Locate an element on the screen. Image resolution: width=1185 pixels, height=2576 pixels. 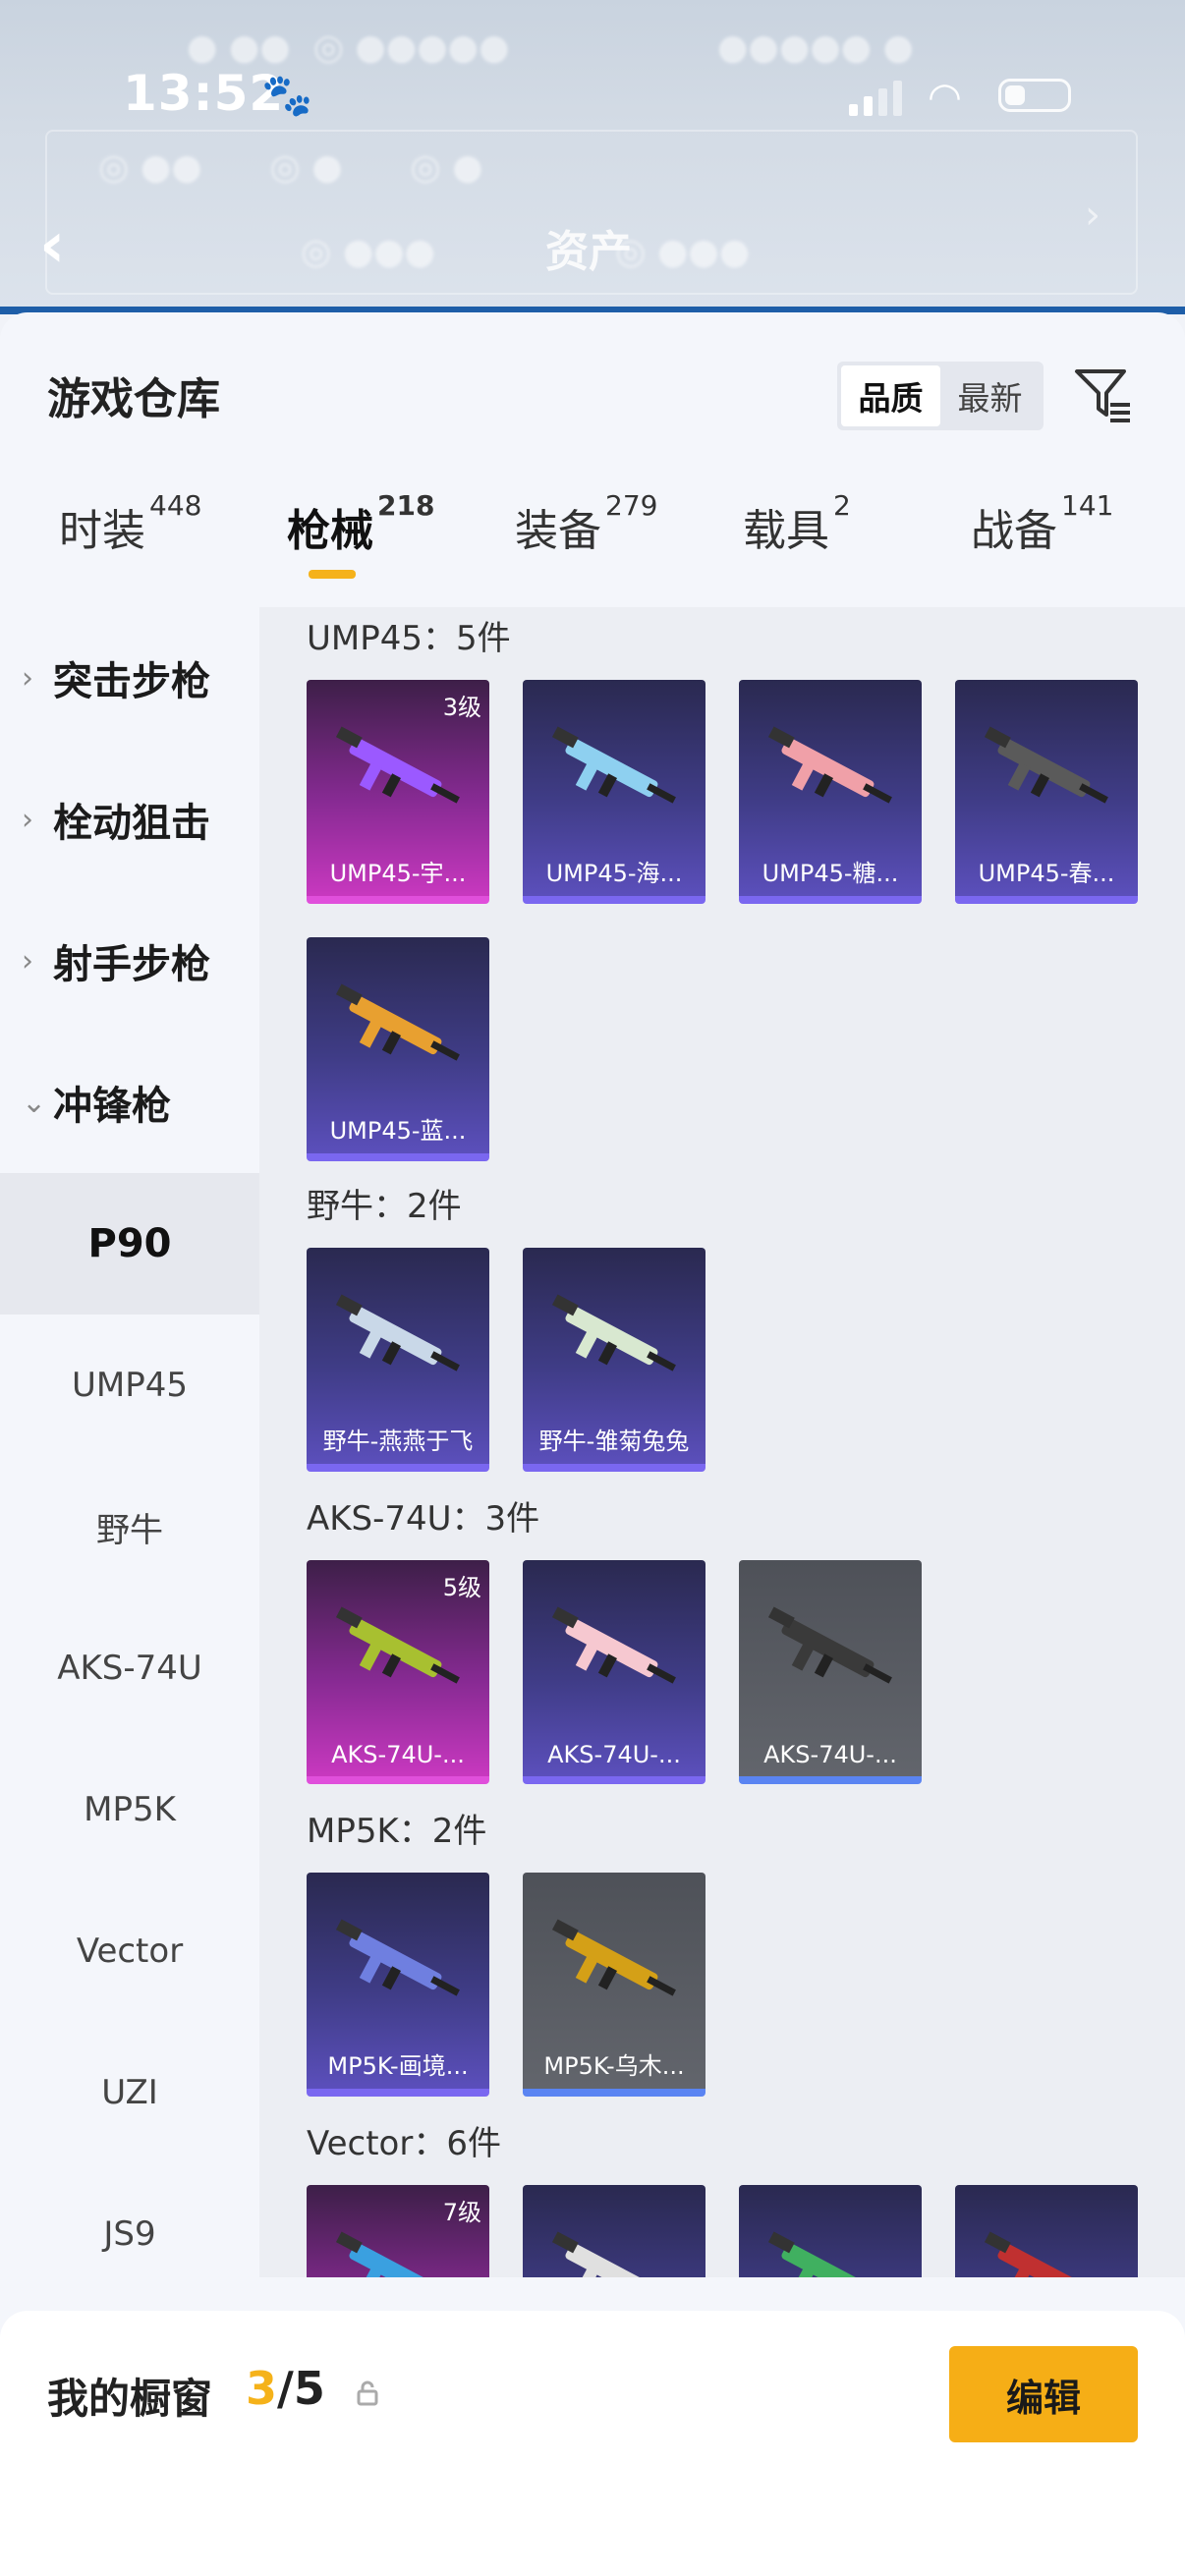
weapon-name: 野牛-雏菊兔兔 is located at coordinates (614, 1441).